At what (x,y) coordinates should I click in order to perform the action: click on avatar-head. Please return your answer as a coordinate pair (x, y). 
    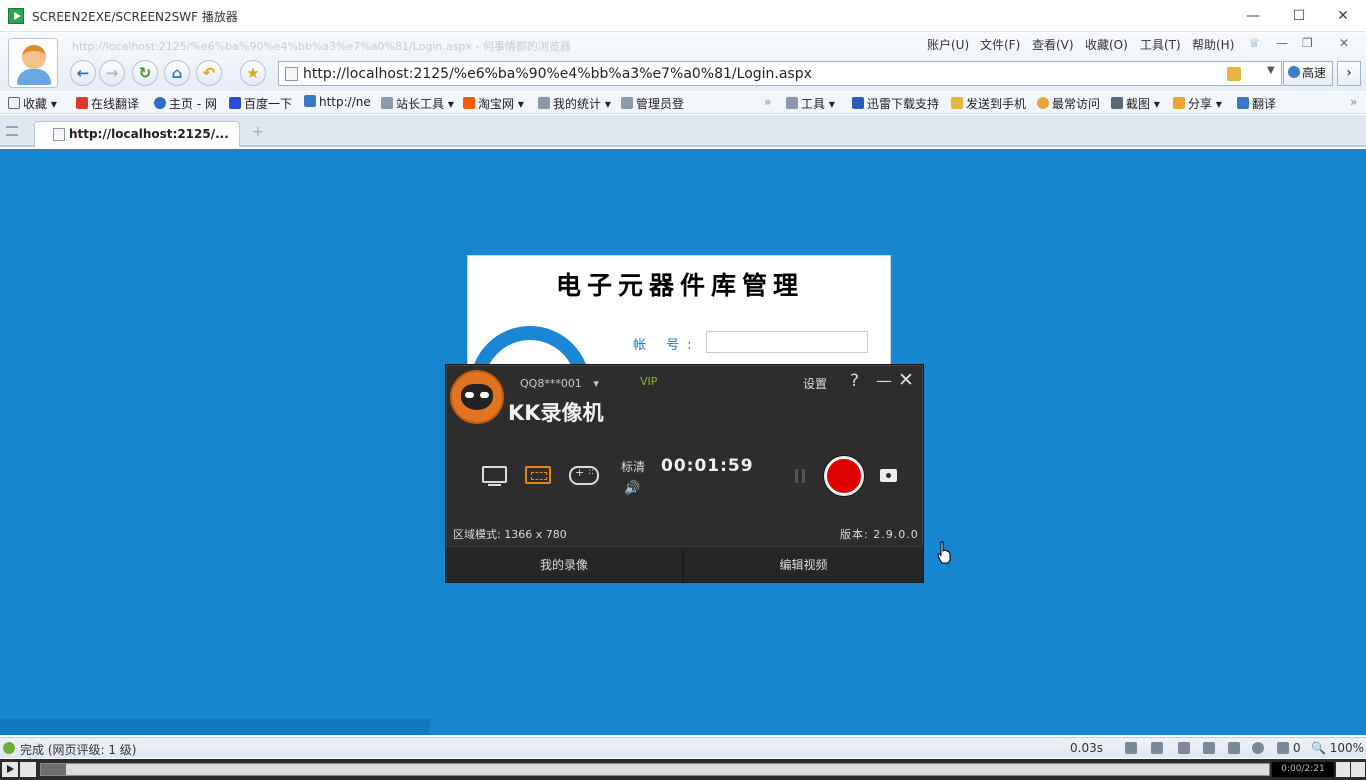
    Looking at the image, I should click on (34, 57).